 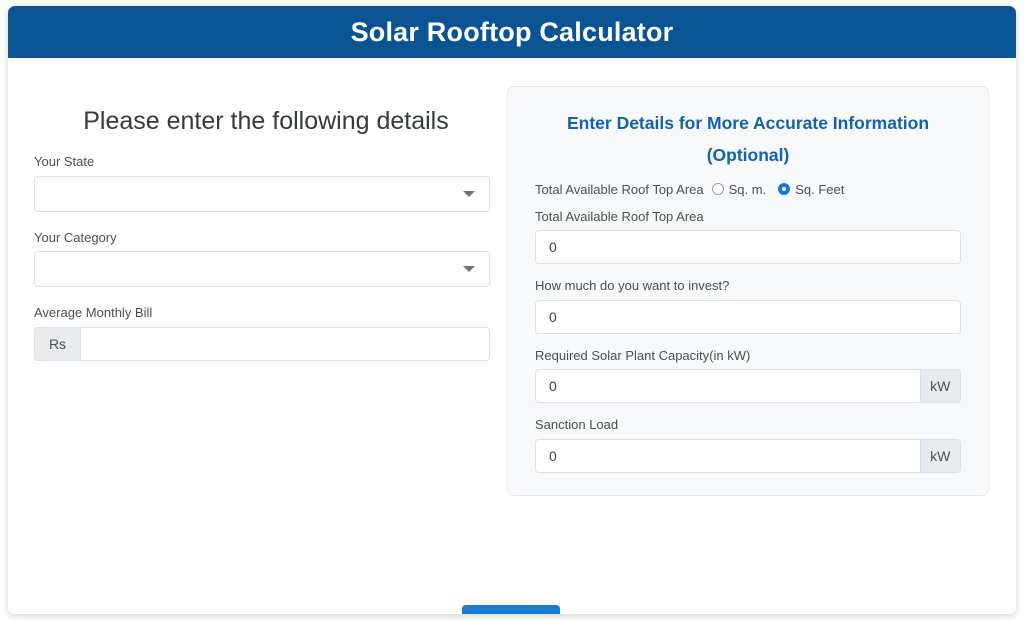 I want to click on total-roof-area-input, so click(x=748, y=247).